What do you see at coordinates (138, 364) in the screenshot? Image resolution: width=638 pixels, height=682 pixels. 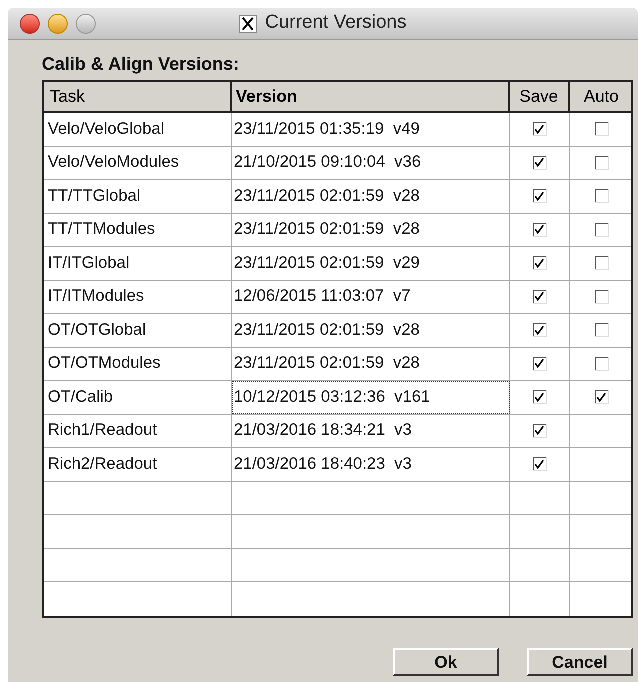 I see `table-cell: OT/OTModules` at bounding box center [138, 364].